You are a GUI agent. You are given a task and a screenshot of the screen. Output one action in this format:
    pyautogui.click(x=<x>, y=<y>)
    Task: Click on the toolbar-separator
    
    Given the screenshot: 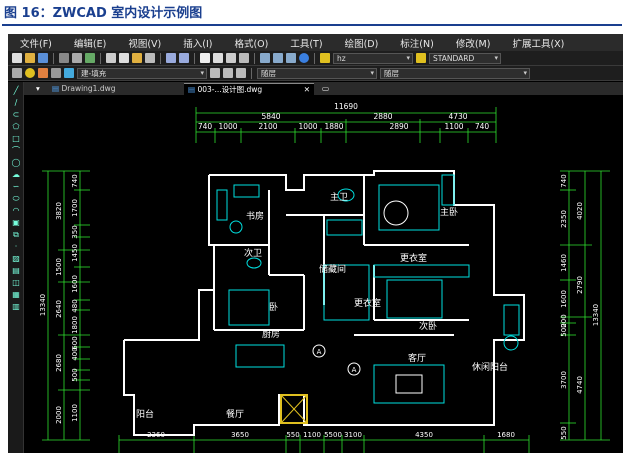 What is the action you would take?
    pyautogui.click(x=314, y=58)
    